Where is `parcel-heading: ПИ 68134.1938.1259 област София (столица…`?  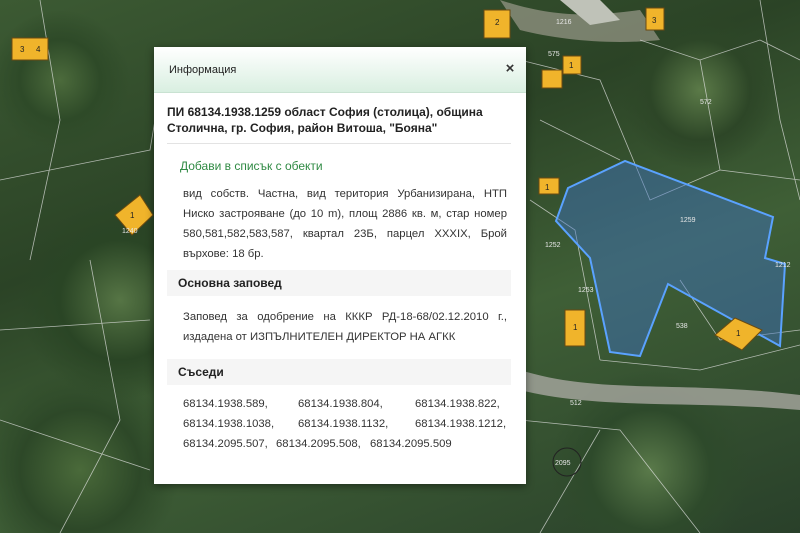 parcel-heading: ПИ 68134.1938.1259 област София (столица… is located at coordinates (339, 124).